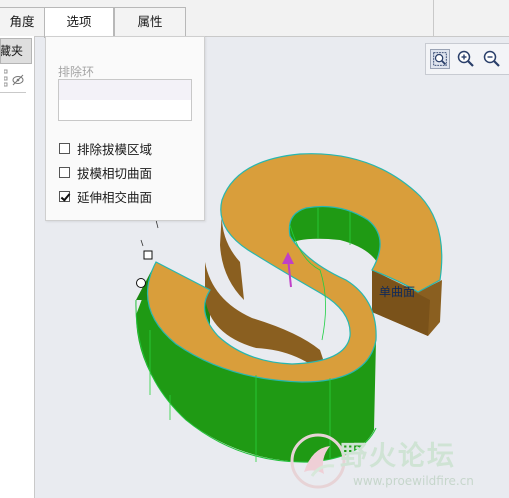  I want to click on watermark-url: www.proewildfire.cn, so click(413, 481).